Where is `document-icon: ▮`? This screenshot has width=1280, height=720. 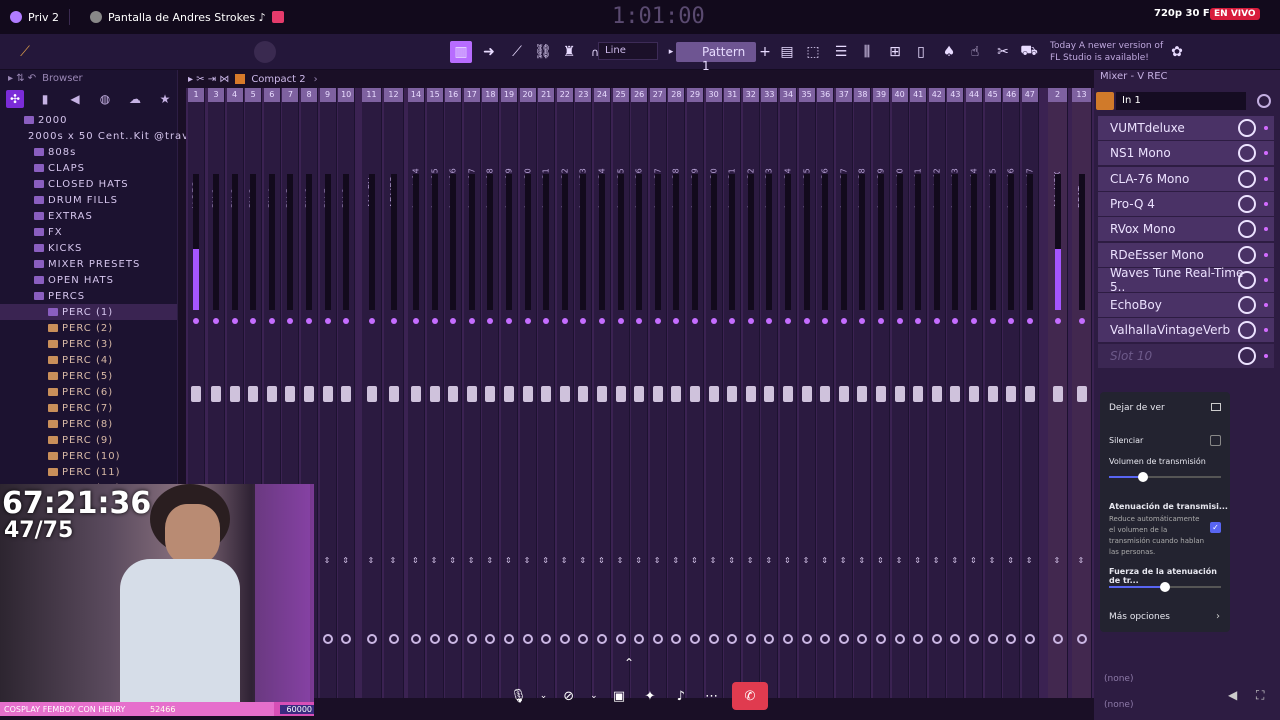 document-icon: ▮ is located at coordinates (45, 99).